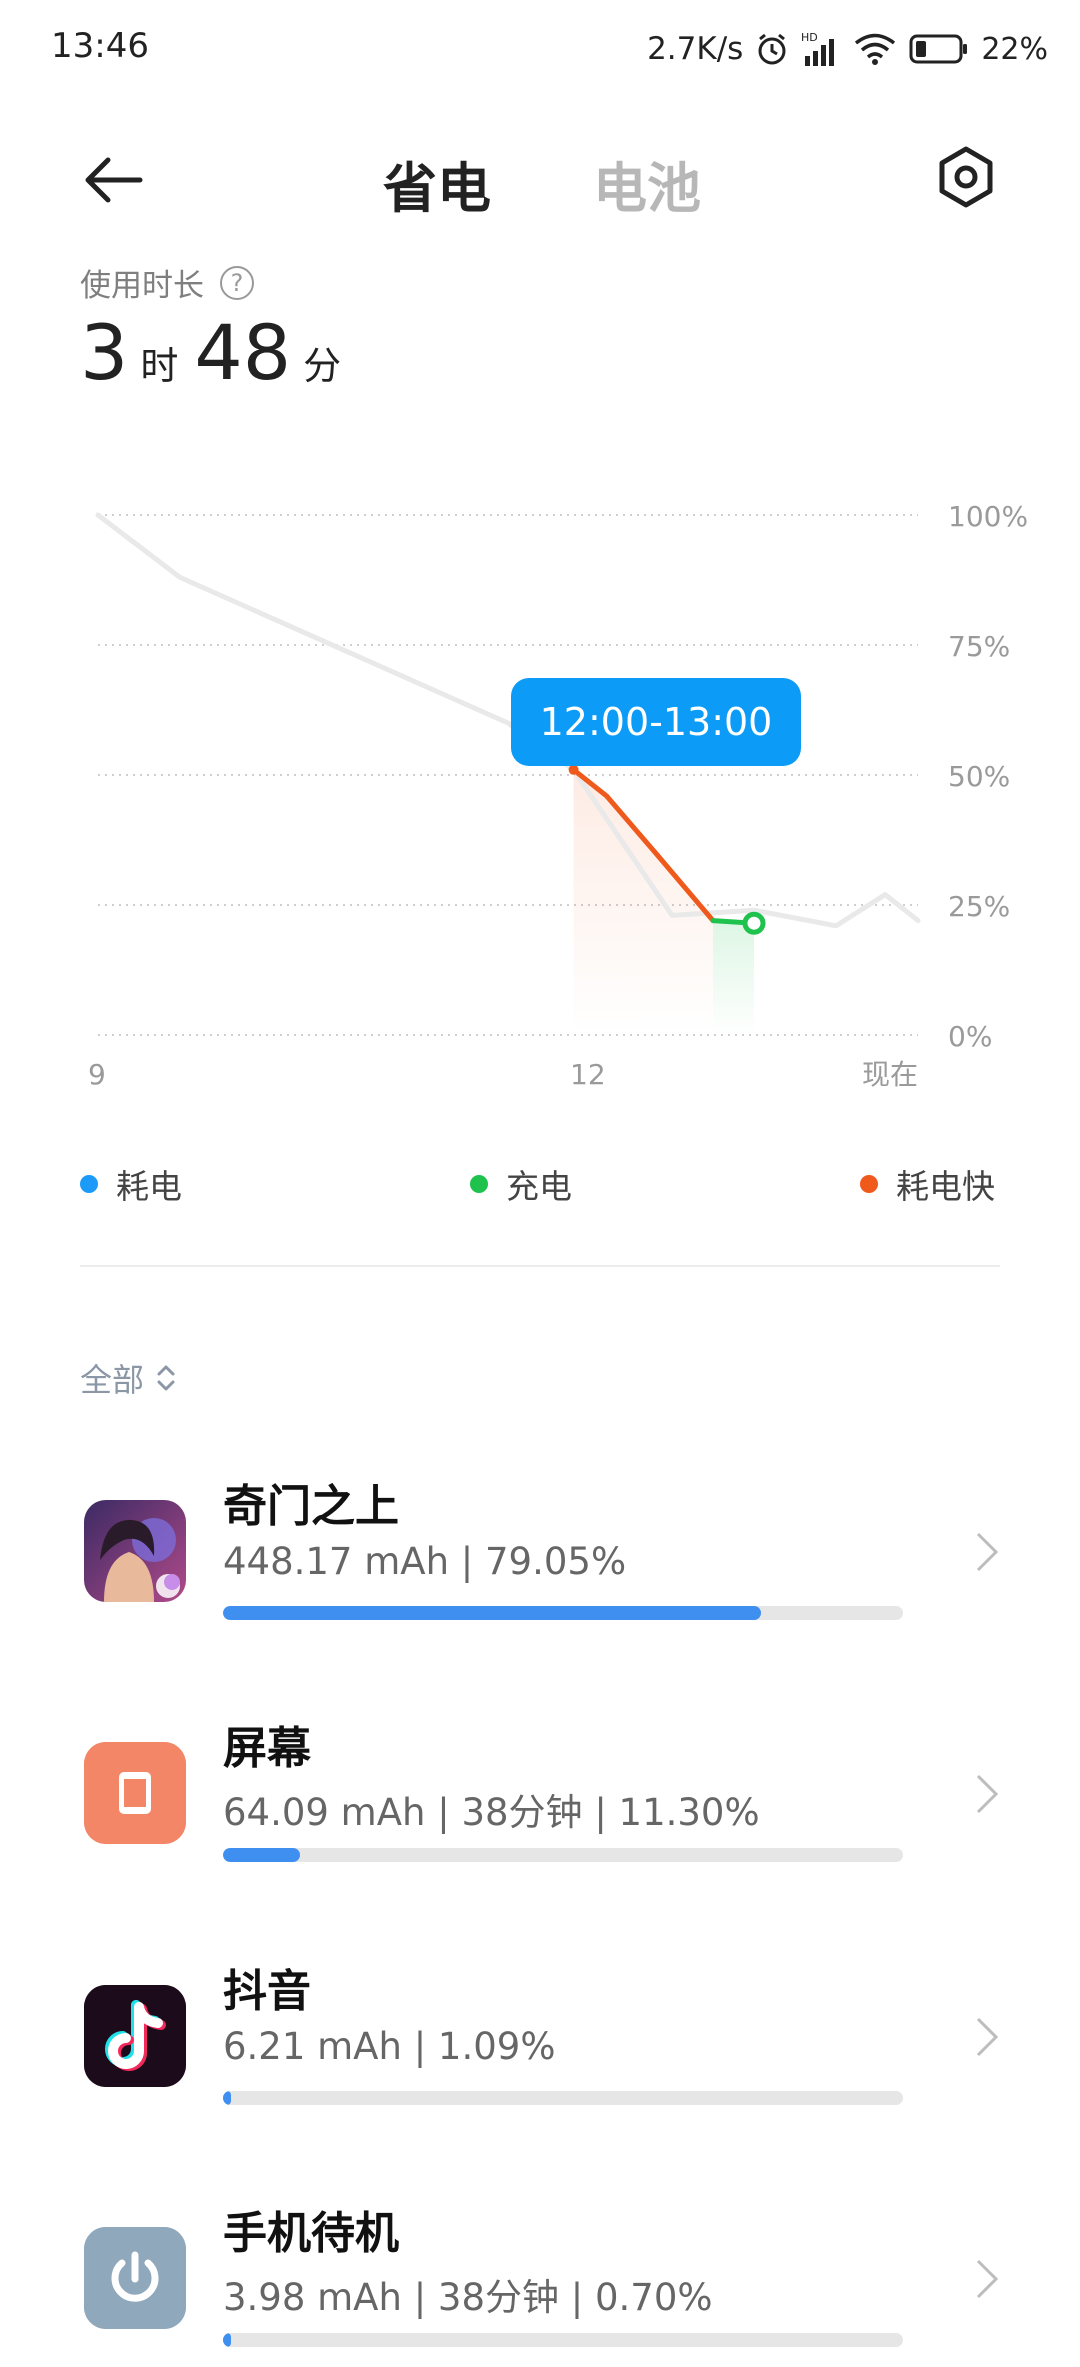 This screenshot has height=2367, width=1080. I want to click on usage-hours-unit: 时, so click(159, 362).